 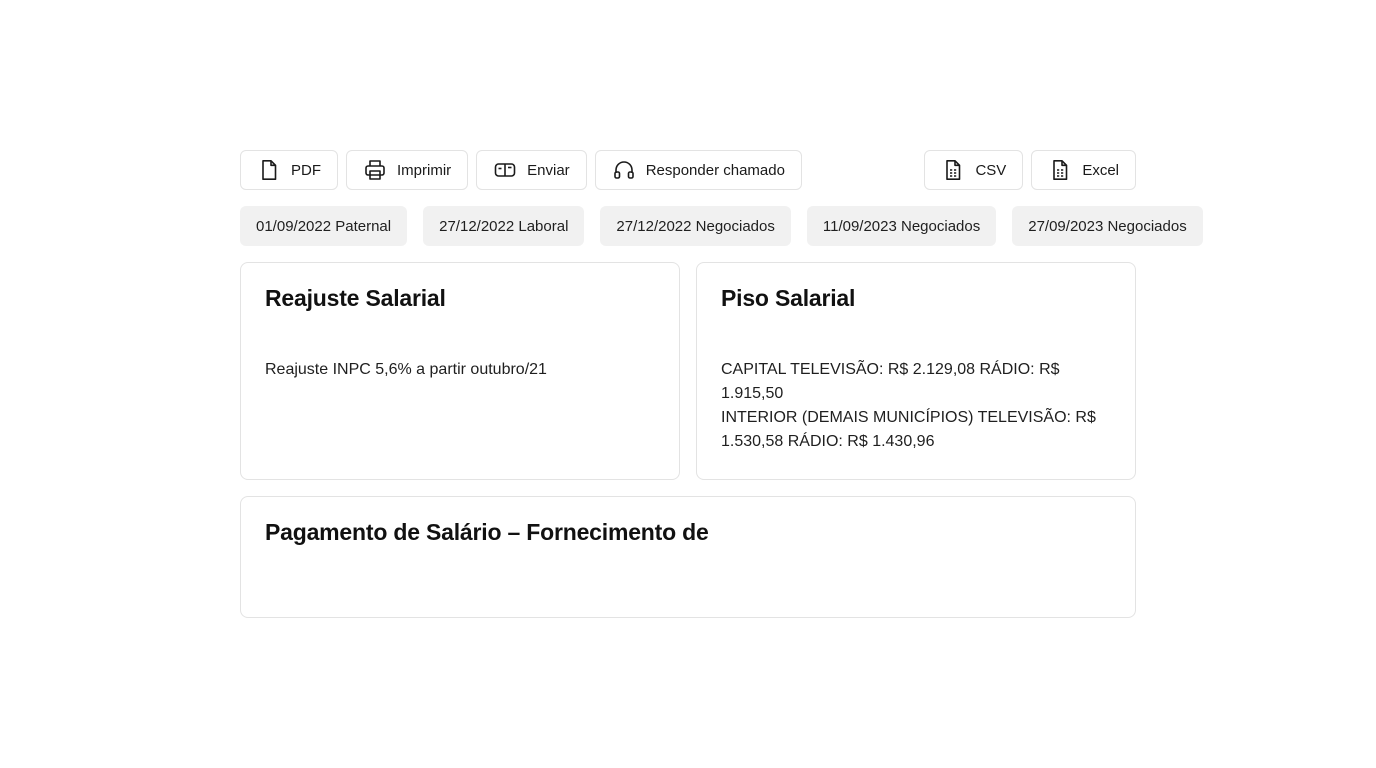 I want to click on date-chip: 27/09/2023 Negociados, so click(x=1107, y=226).